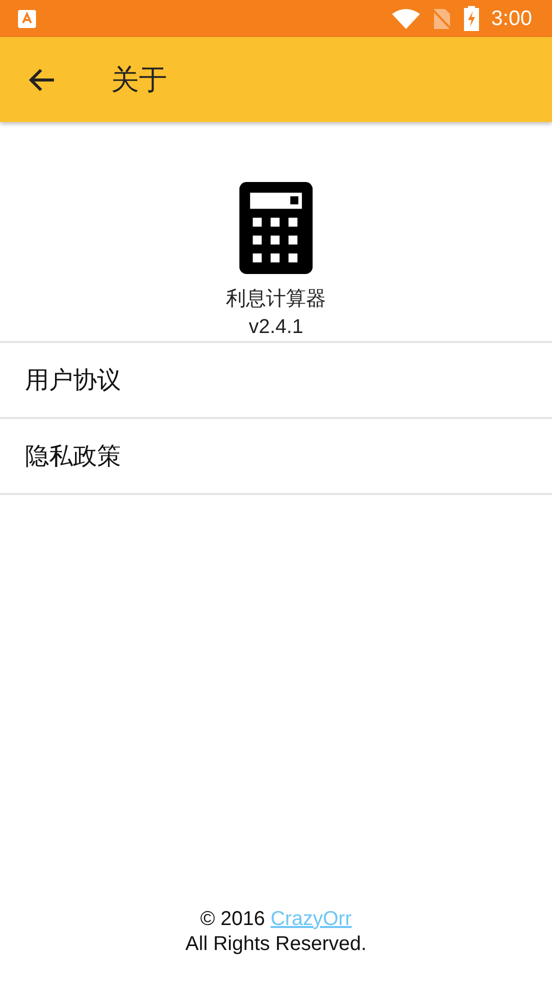  I want to click on screen-title: 关于, so click(139, 80).